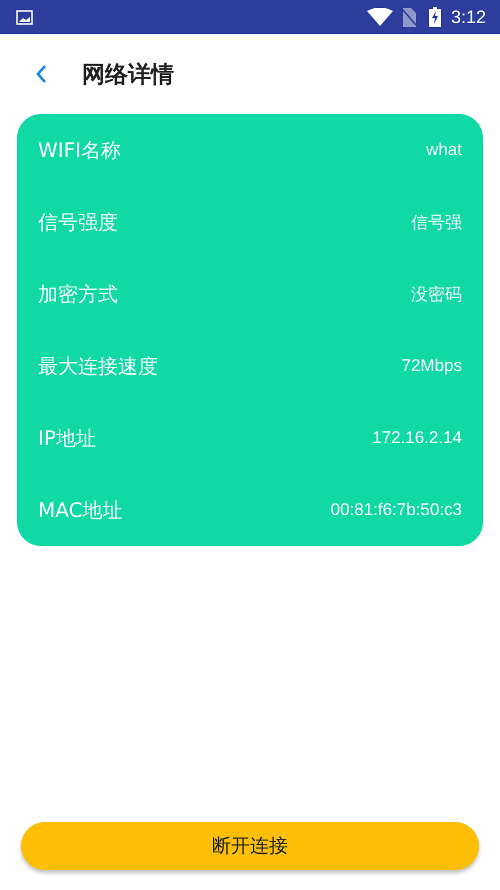 The height and width of the screenshot is (890, 500). I want to click on detail-value: 172.16.2.14, so click(417, 438).